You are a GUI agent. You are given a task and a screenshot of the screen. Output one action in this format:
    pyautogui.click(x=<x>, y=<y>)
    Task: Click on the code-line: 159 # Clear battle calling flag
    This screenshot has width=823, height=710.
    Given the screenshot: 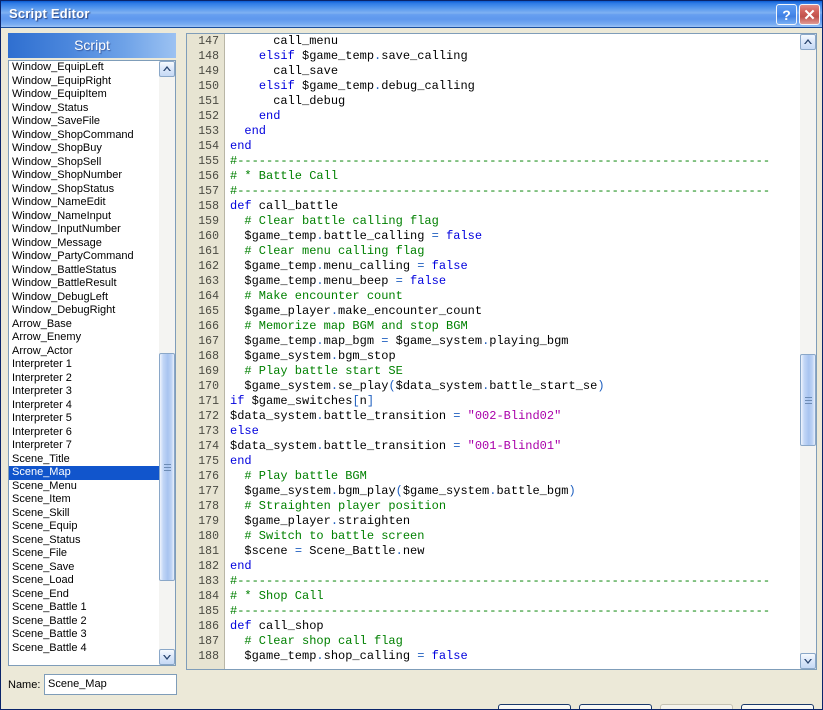 What is the action you would take?
    pyautogui.click(x=493, y=221)
    